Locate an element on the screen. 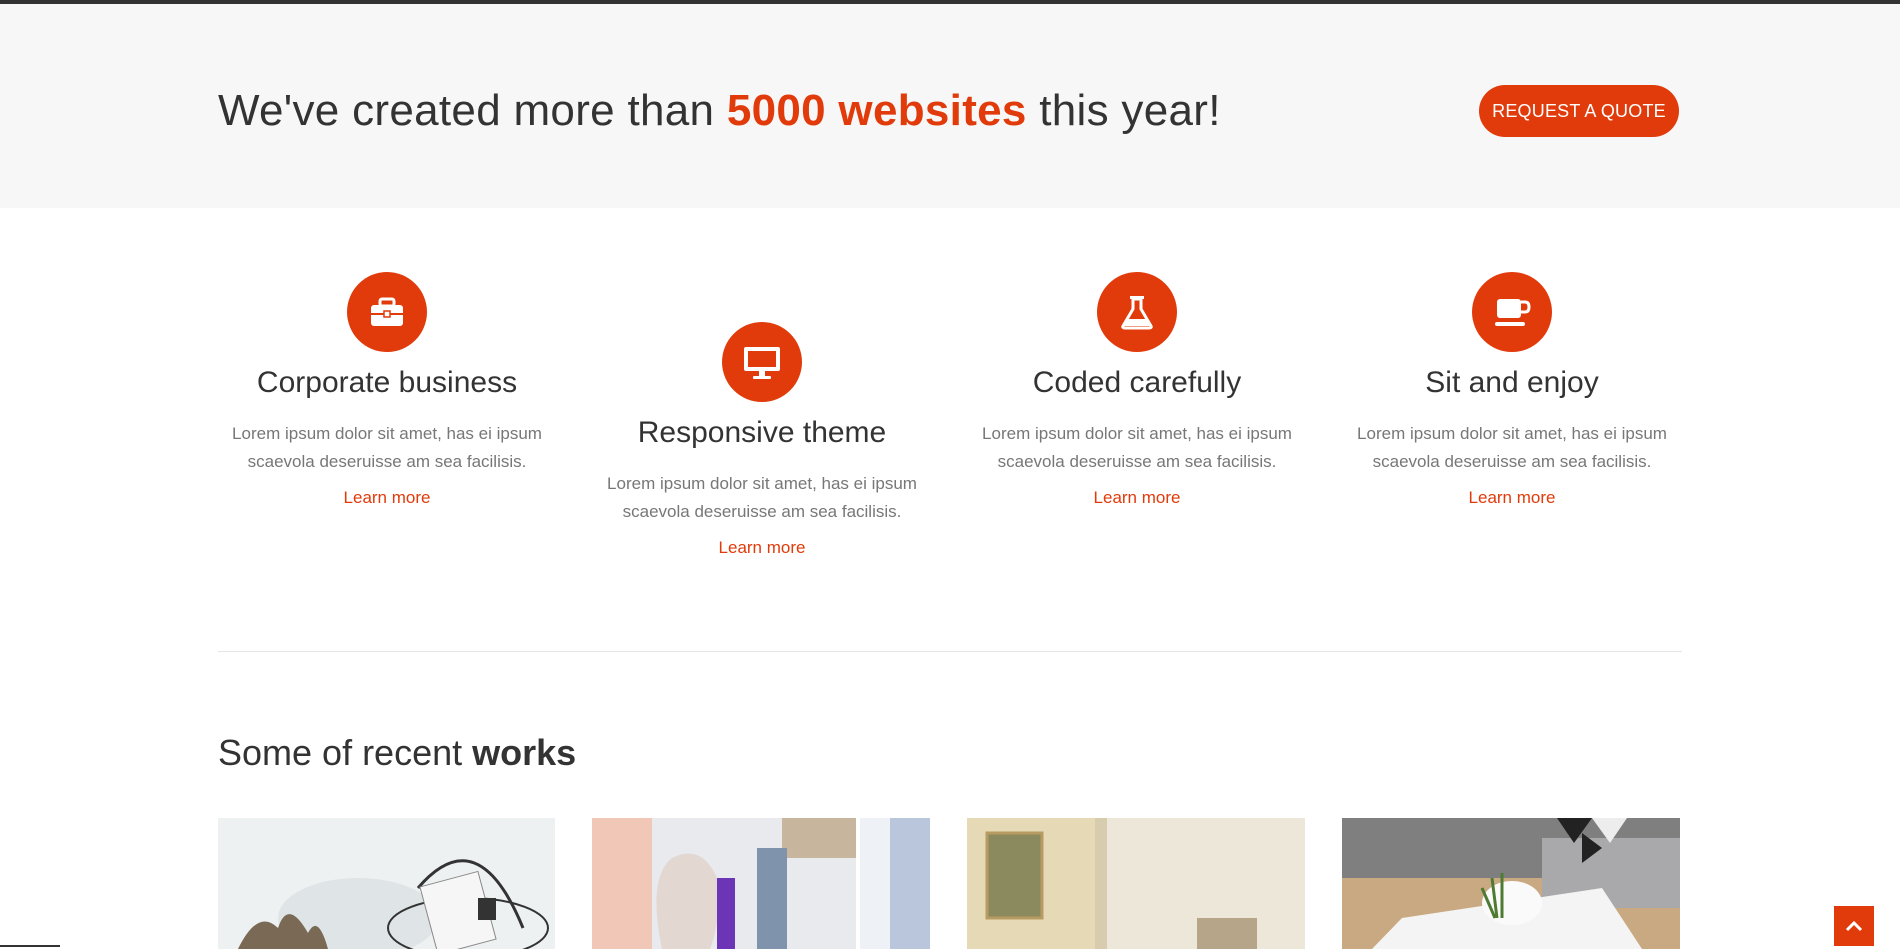 Image resolution: width=1900 pixels, height=949 pixels. feature-title: Sit and enjoy is located at coordinates (1512, 382).